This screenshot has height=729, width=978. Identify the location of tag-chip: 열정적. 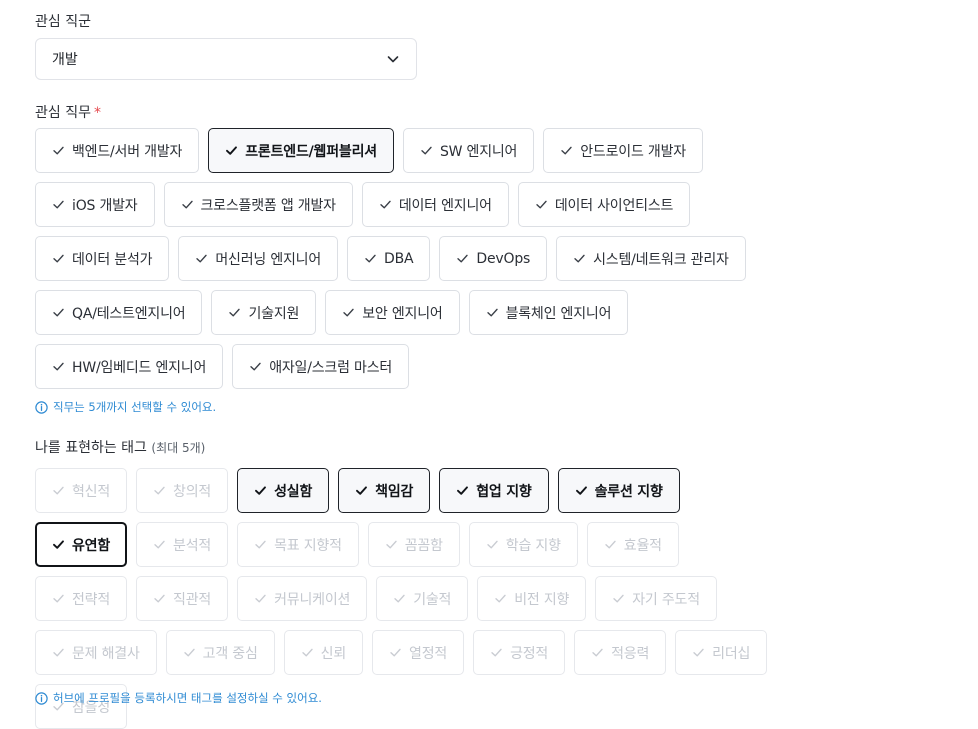
(418, 652).